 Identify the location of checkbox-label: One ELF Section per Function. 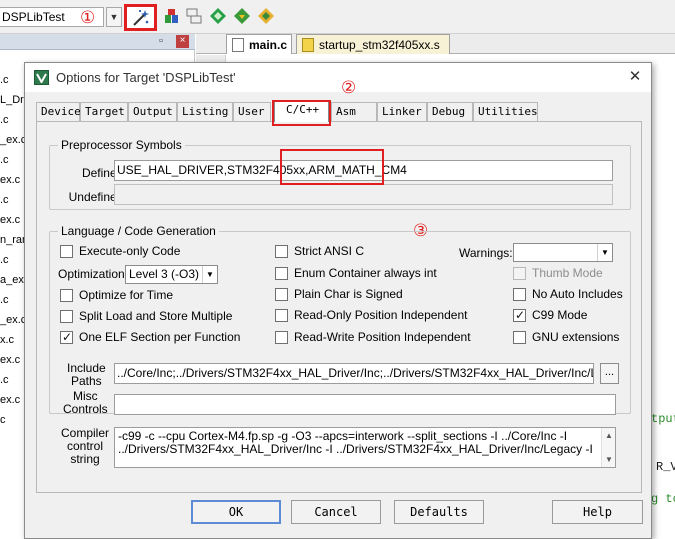
(160, 337).